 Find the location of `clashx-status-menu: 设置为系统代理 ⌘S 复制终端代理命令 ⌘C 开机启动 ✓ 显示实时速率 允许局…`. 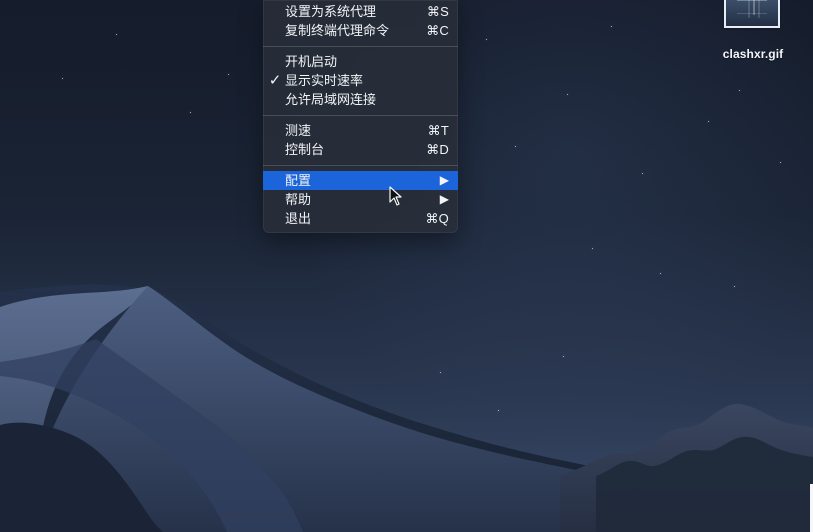

clashx-status-menu: 设置为系统代理 ⌘S 复制终端代理命令 ⌘C 开机启动 ✓ 显示实时速率 允许局… is located at coordinates (360, 116).